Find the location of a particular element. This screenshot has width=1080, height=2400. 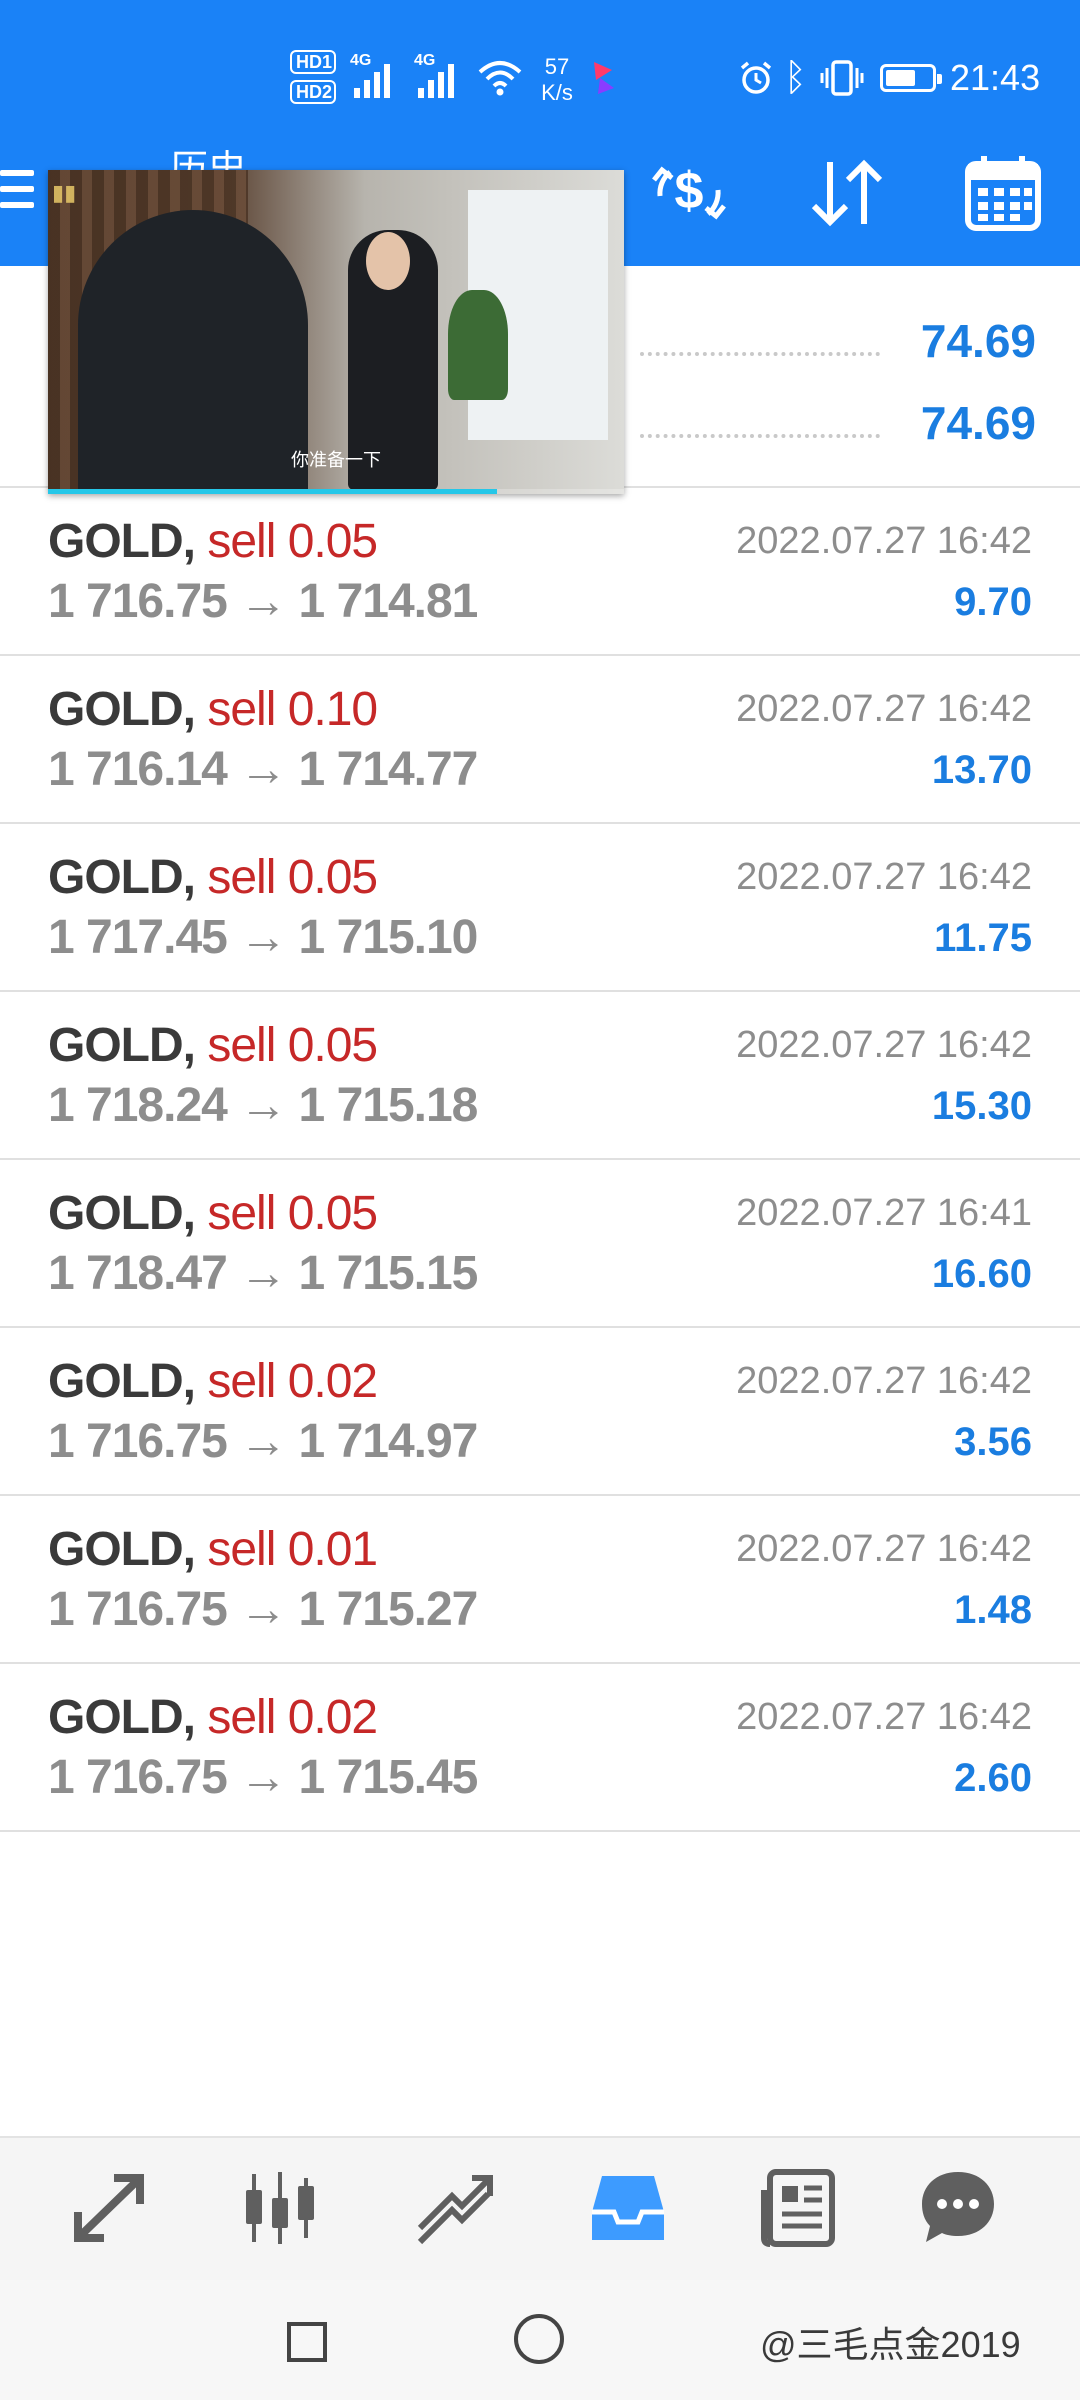

close-price: 1 714.77 is located at coordinates (388, 769).